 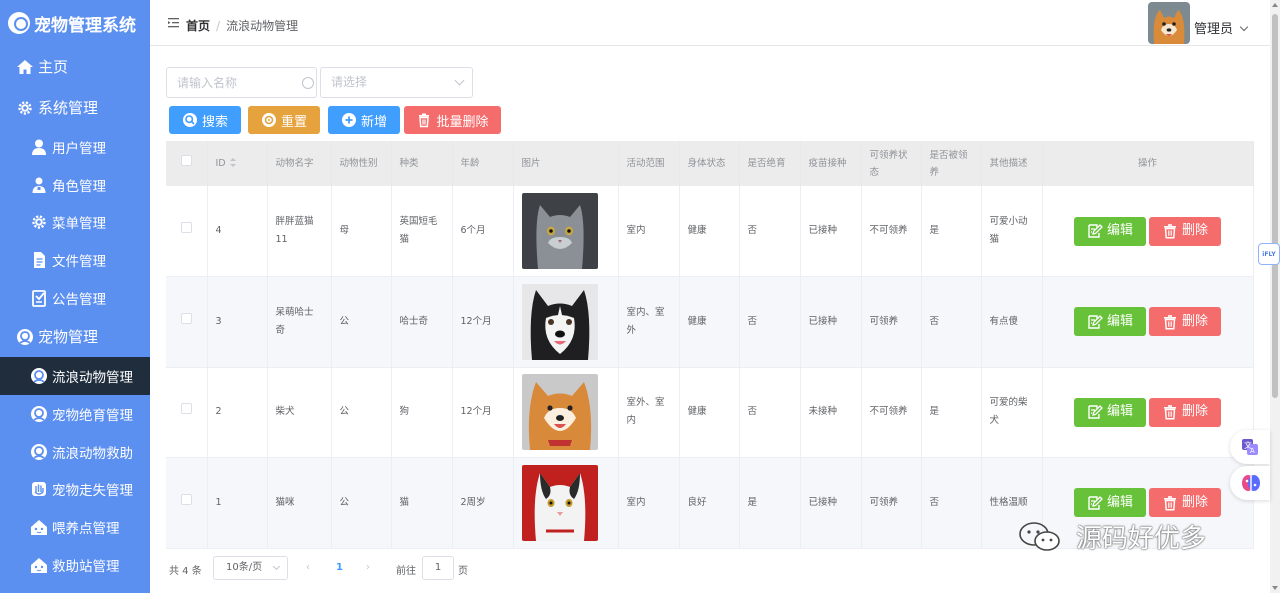 What do you see at coordinates (75, 107) in the screenshot?
I see `sidebar-item: 系统管理` at bounding box center [75, 107].